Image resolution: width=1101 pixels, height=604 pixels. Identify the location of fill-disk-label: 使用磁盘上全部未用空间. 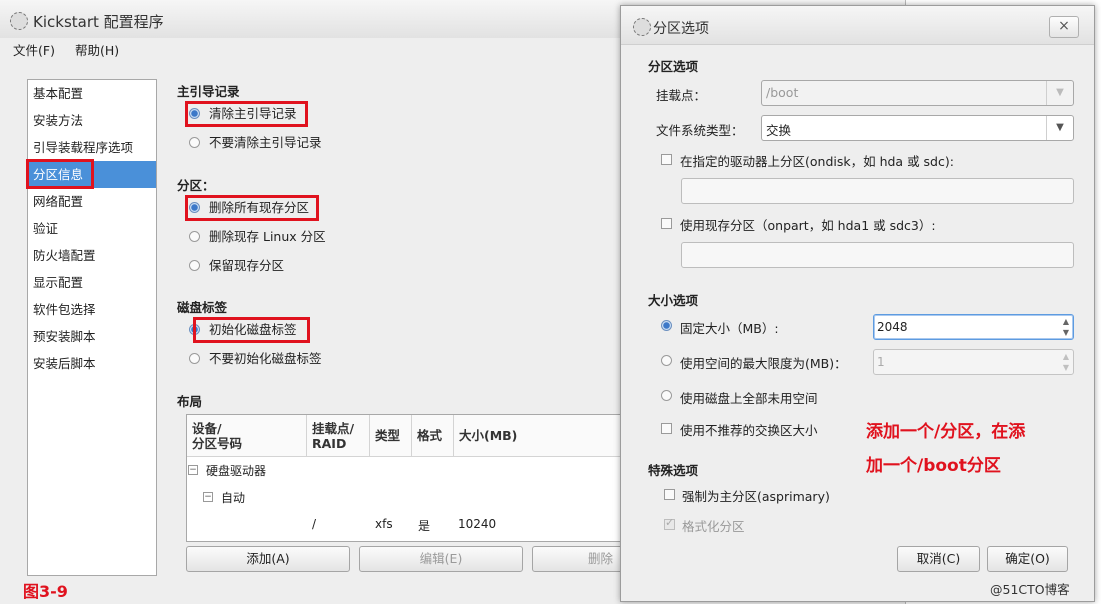
(749, 398).